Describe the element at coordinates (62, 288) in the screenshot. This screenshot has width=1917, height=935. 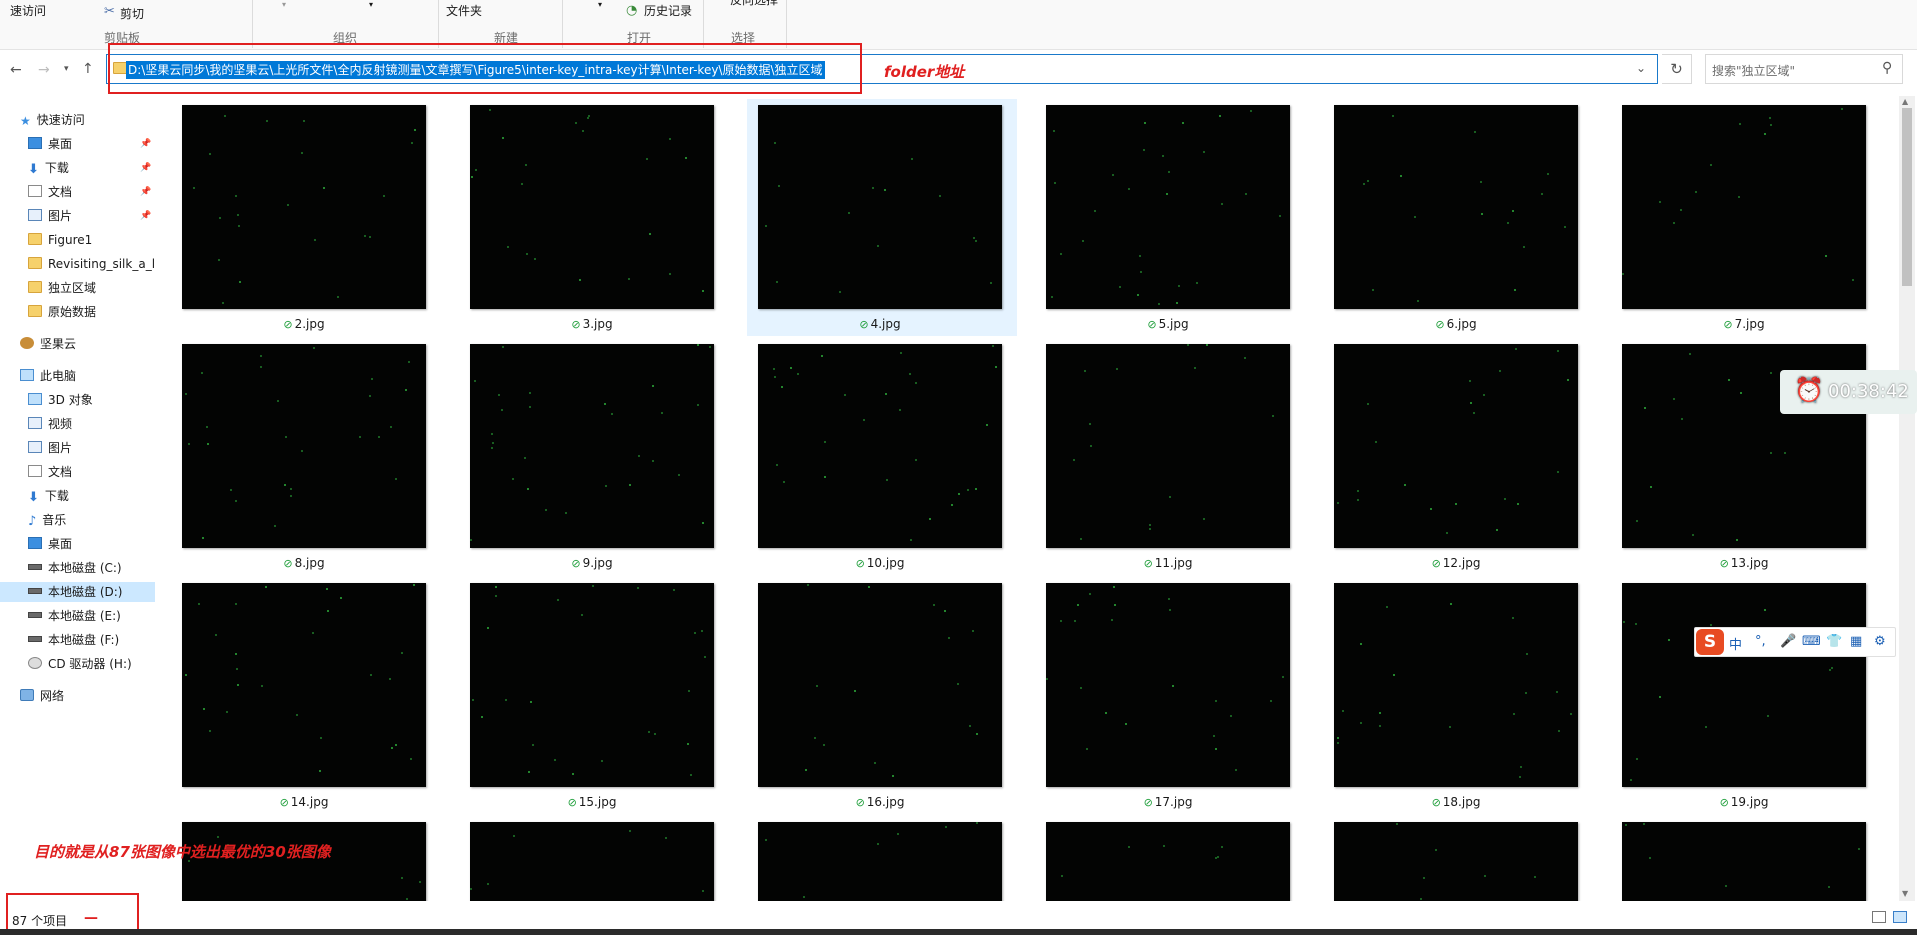
I see `nav-item-independent-region: 独立区域` at that location.